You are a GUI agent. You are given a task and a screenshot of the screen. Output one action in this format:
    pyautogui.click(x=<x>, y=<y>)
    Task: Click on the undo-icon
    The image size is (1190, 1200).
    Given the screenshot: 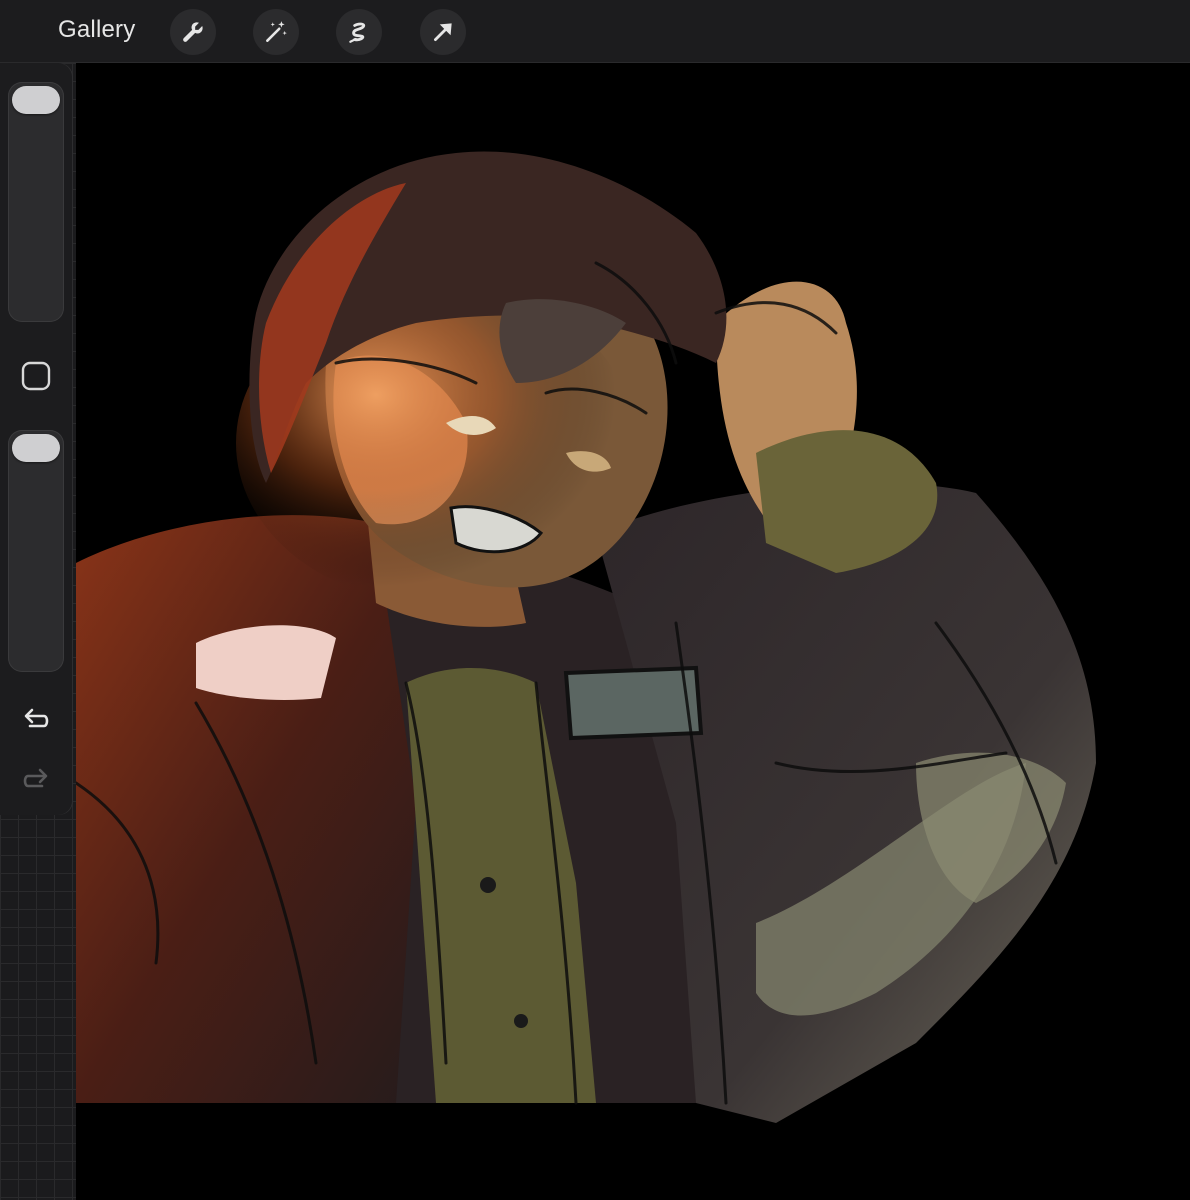 What is the action you would take?
    pyautogui.click(x=36, y=720)
    